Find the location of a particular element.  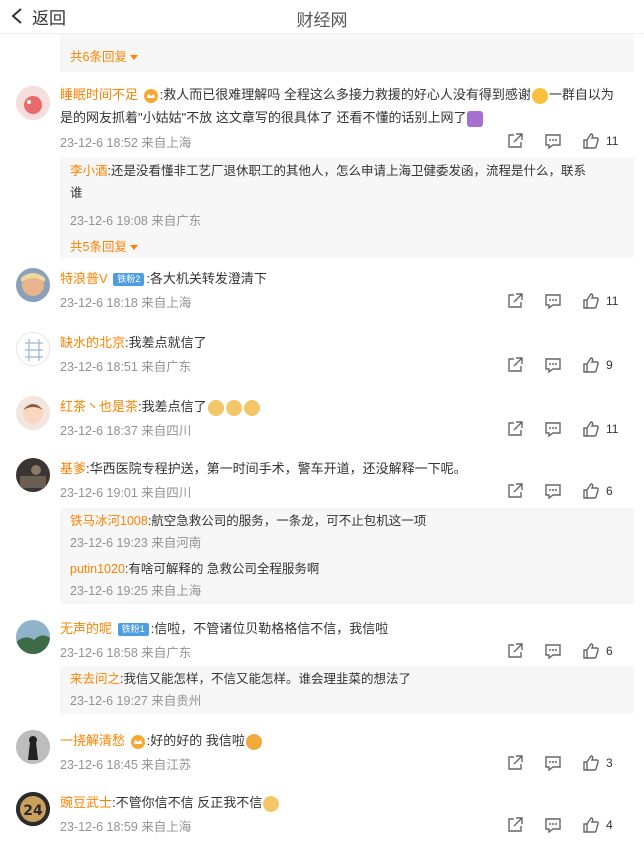

user-name: putin1020 is located at coordinates (97, 569).